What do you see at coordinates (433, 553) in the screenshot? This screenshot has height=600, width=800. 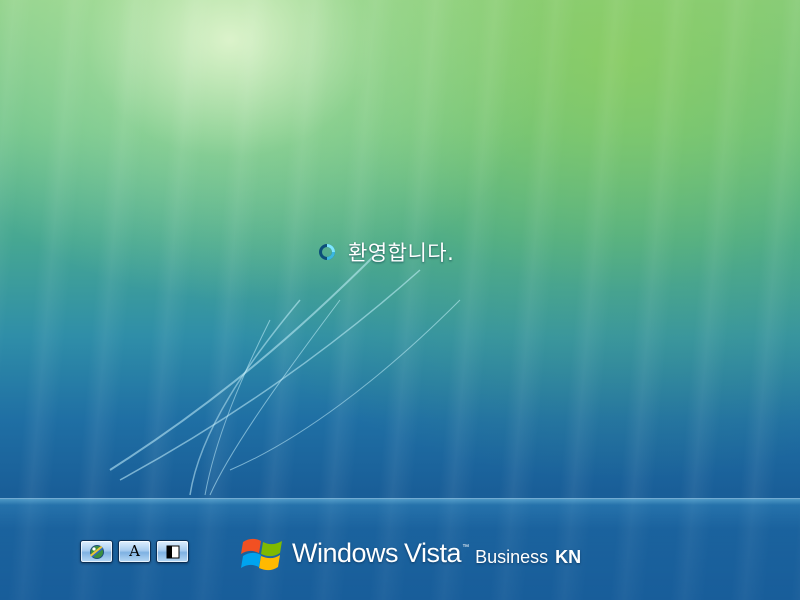 I see `brand-word-vista: Vista` at bounding box center [433, 553].